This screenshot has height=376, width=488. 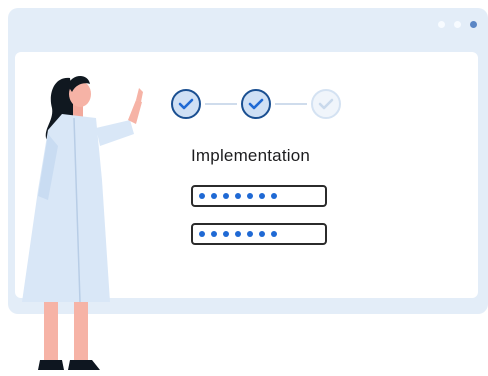 I want to click on step-2-complete, so click(x=256, y=104).